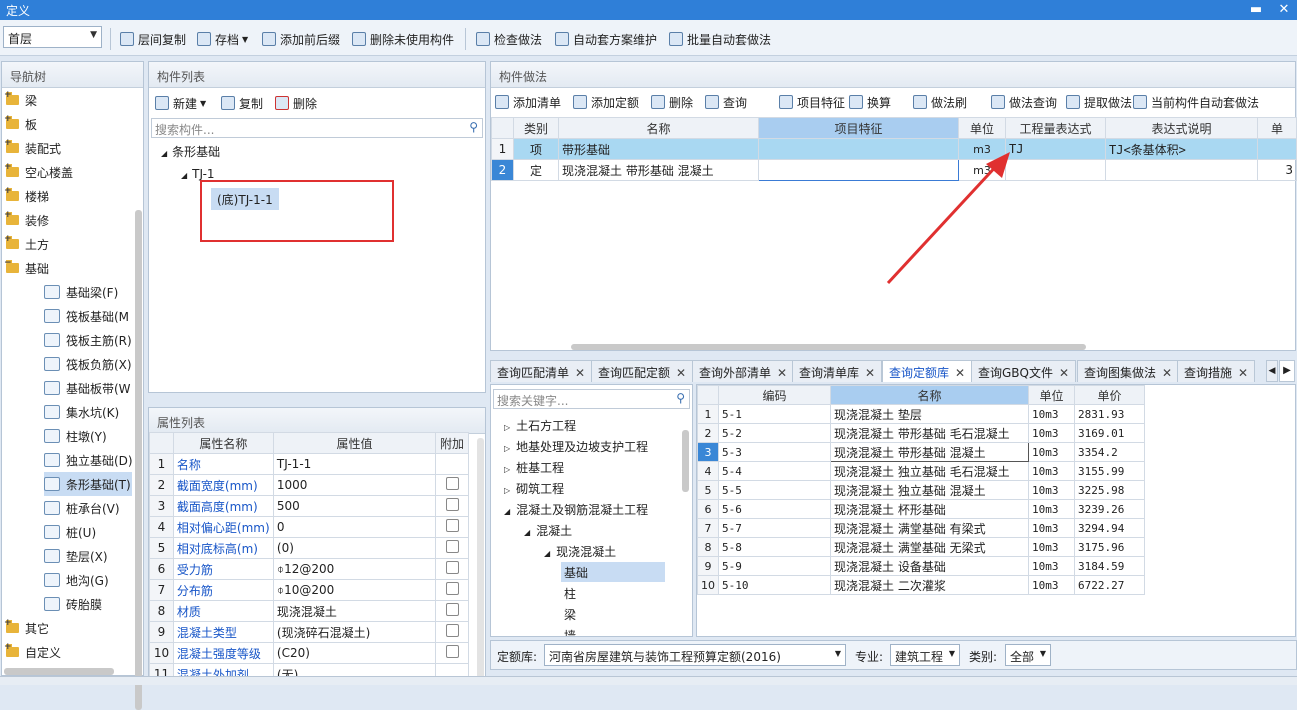 This screenshot has height=710, width=1297. I want to click on quota-row: 9 5-9 现浇混凝土 设备基础 10m3 3184.59, so click(921, 566).